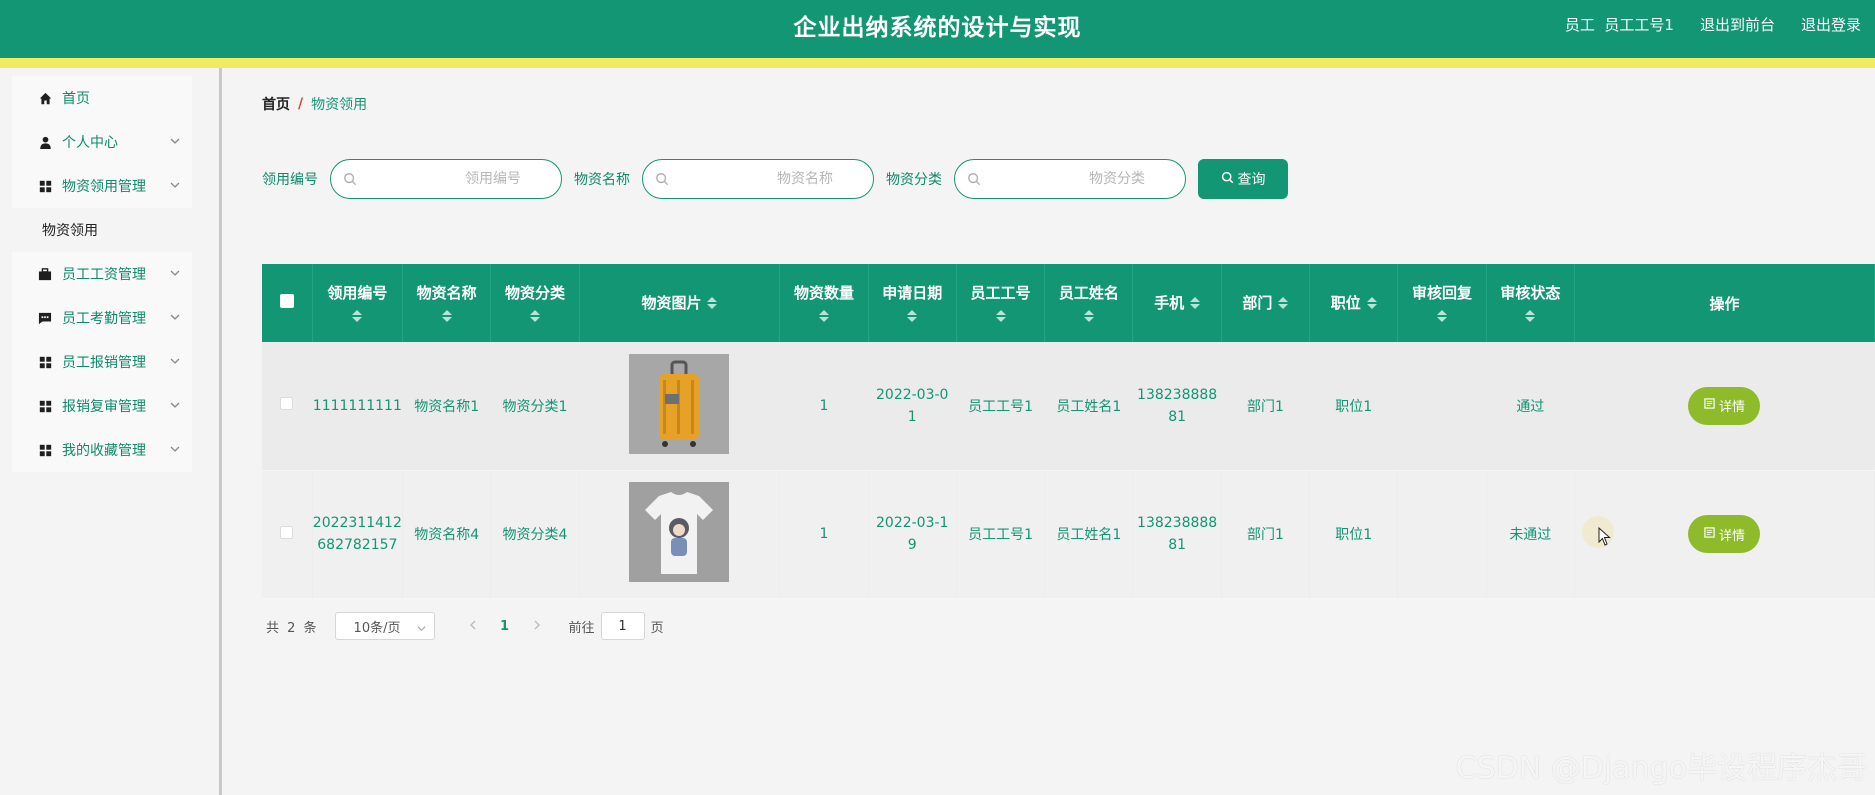 This screenshot has width=1875, height=795. Describe the element at coordinates (358, 303) in the screenshot. I see `column-header: 领用编号` at that location.